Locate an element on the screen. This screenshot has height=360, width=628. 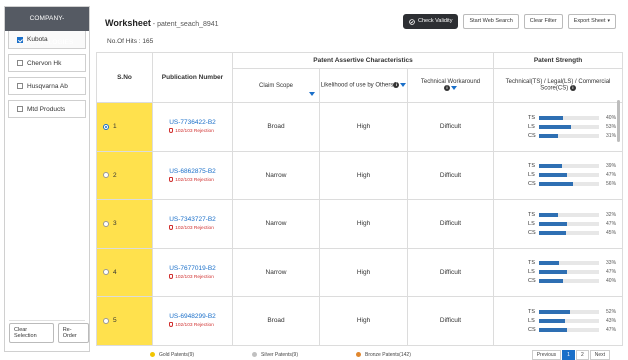
score-label: CS is located at coordinates (532, 329).